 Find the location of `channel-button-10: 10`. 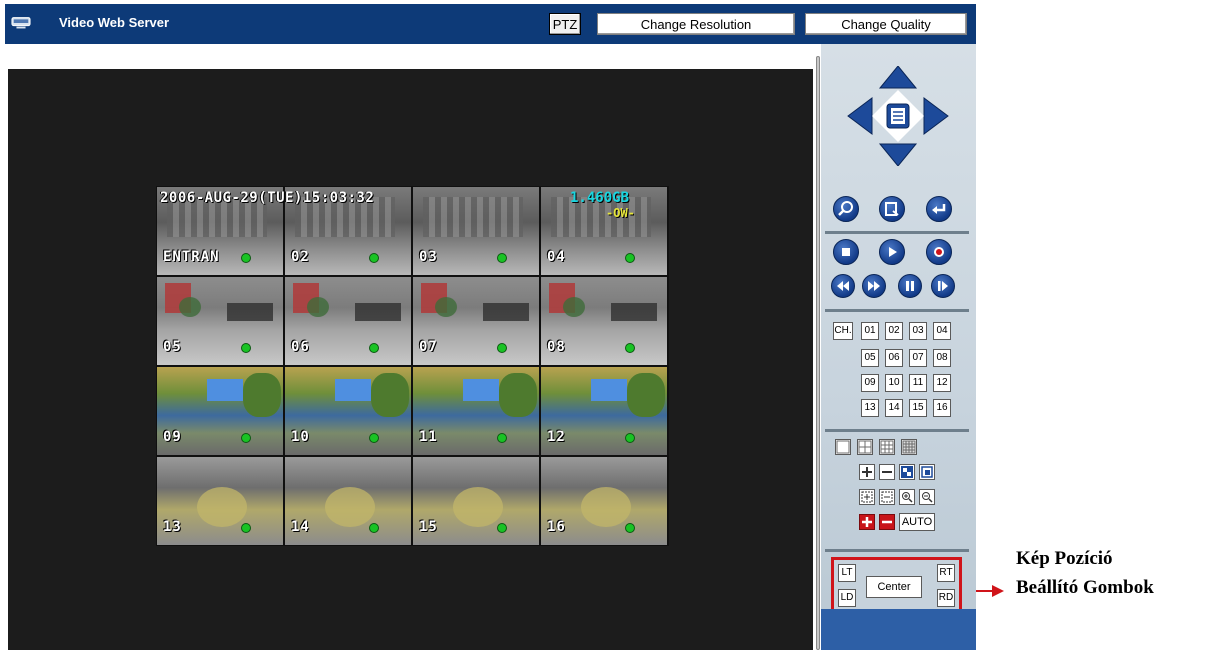

channel-button-10: 10 is located at coordinates (894, 383).